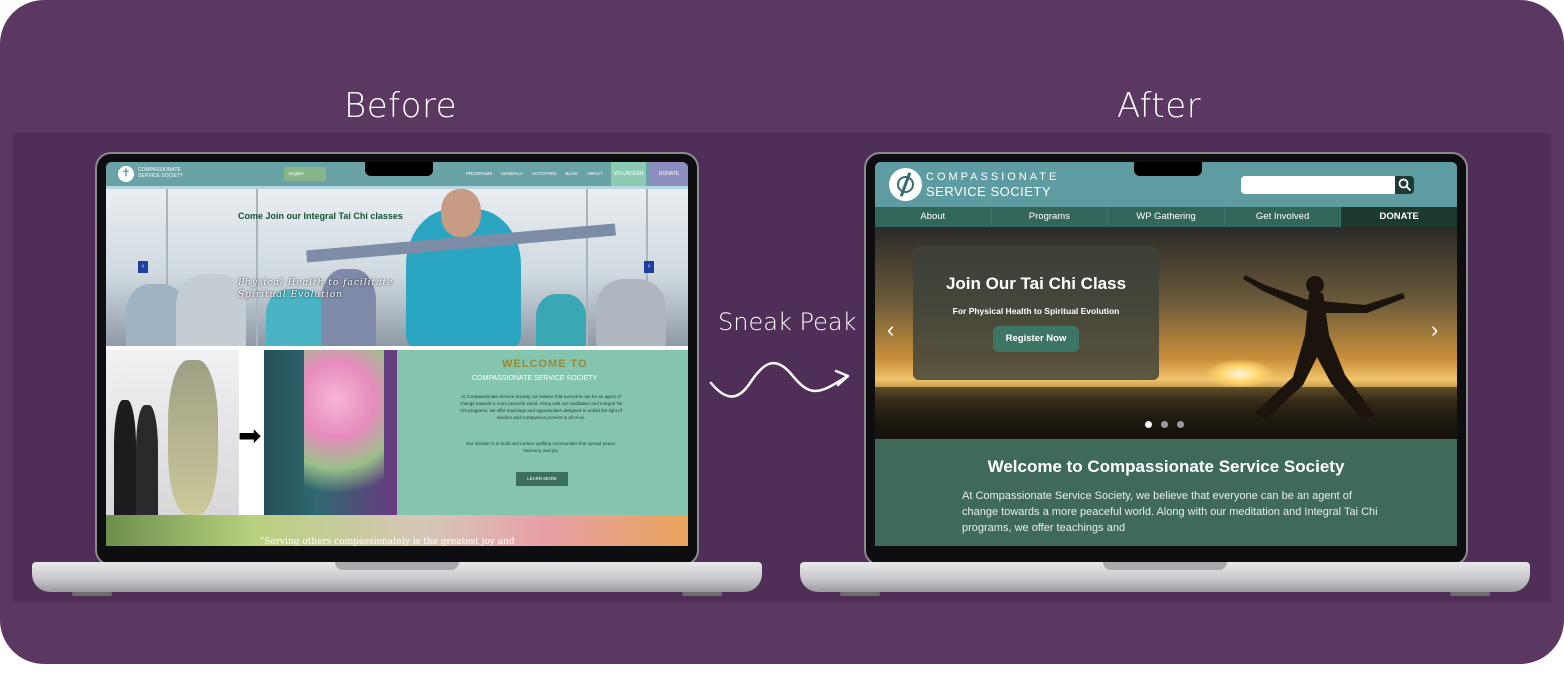  What do you see at coordinates (344, 432) in the screenshot?
I see `flower-cluster` at bounding box center [344, 432].